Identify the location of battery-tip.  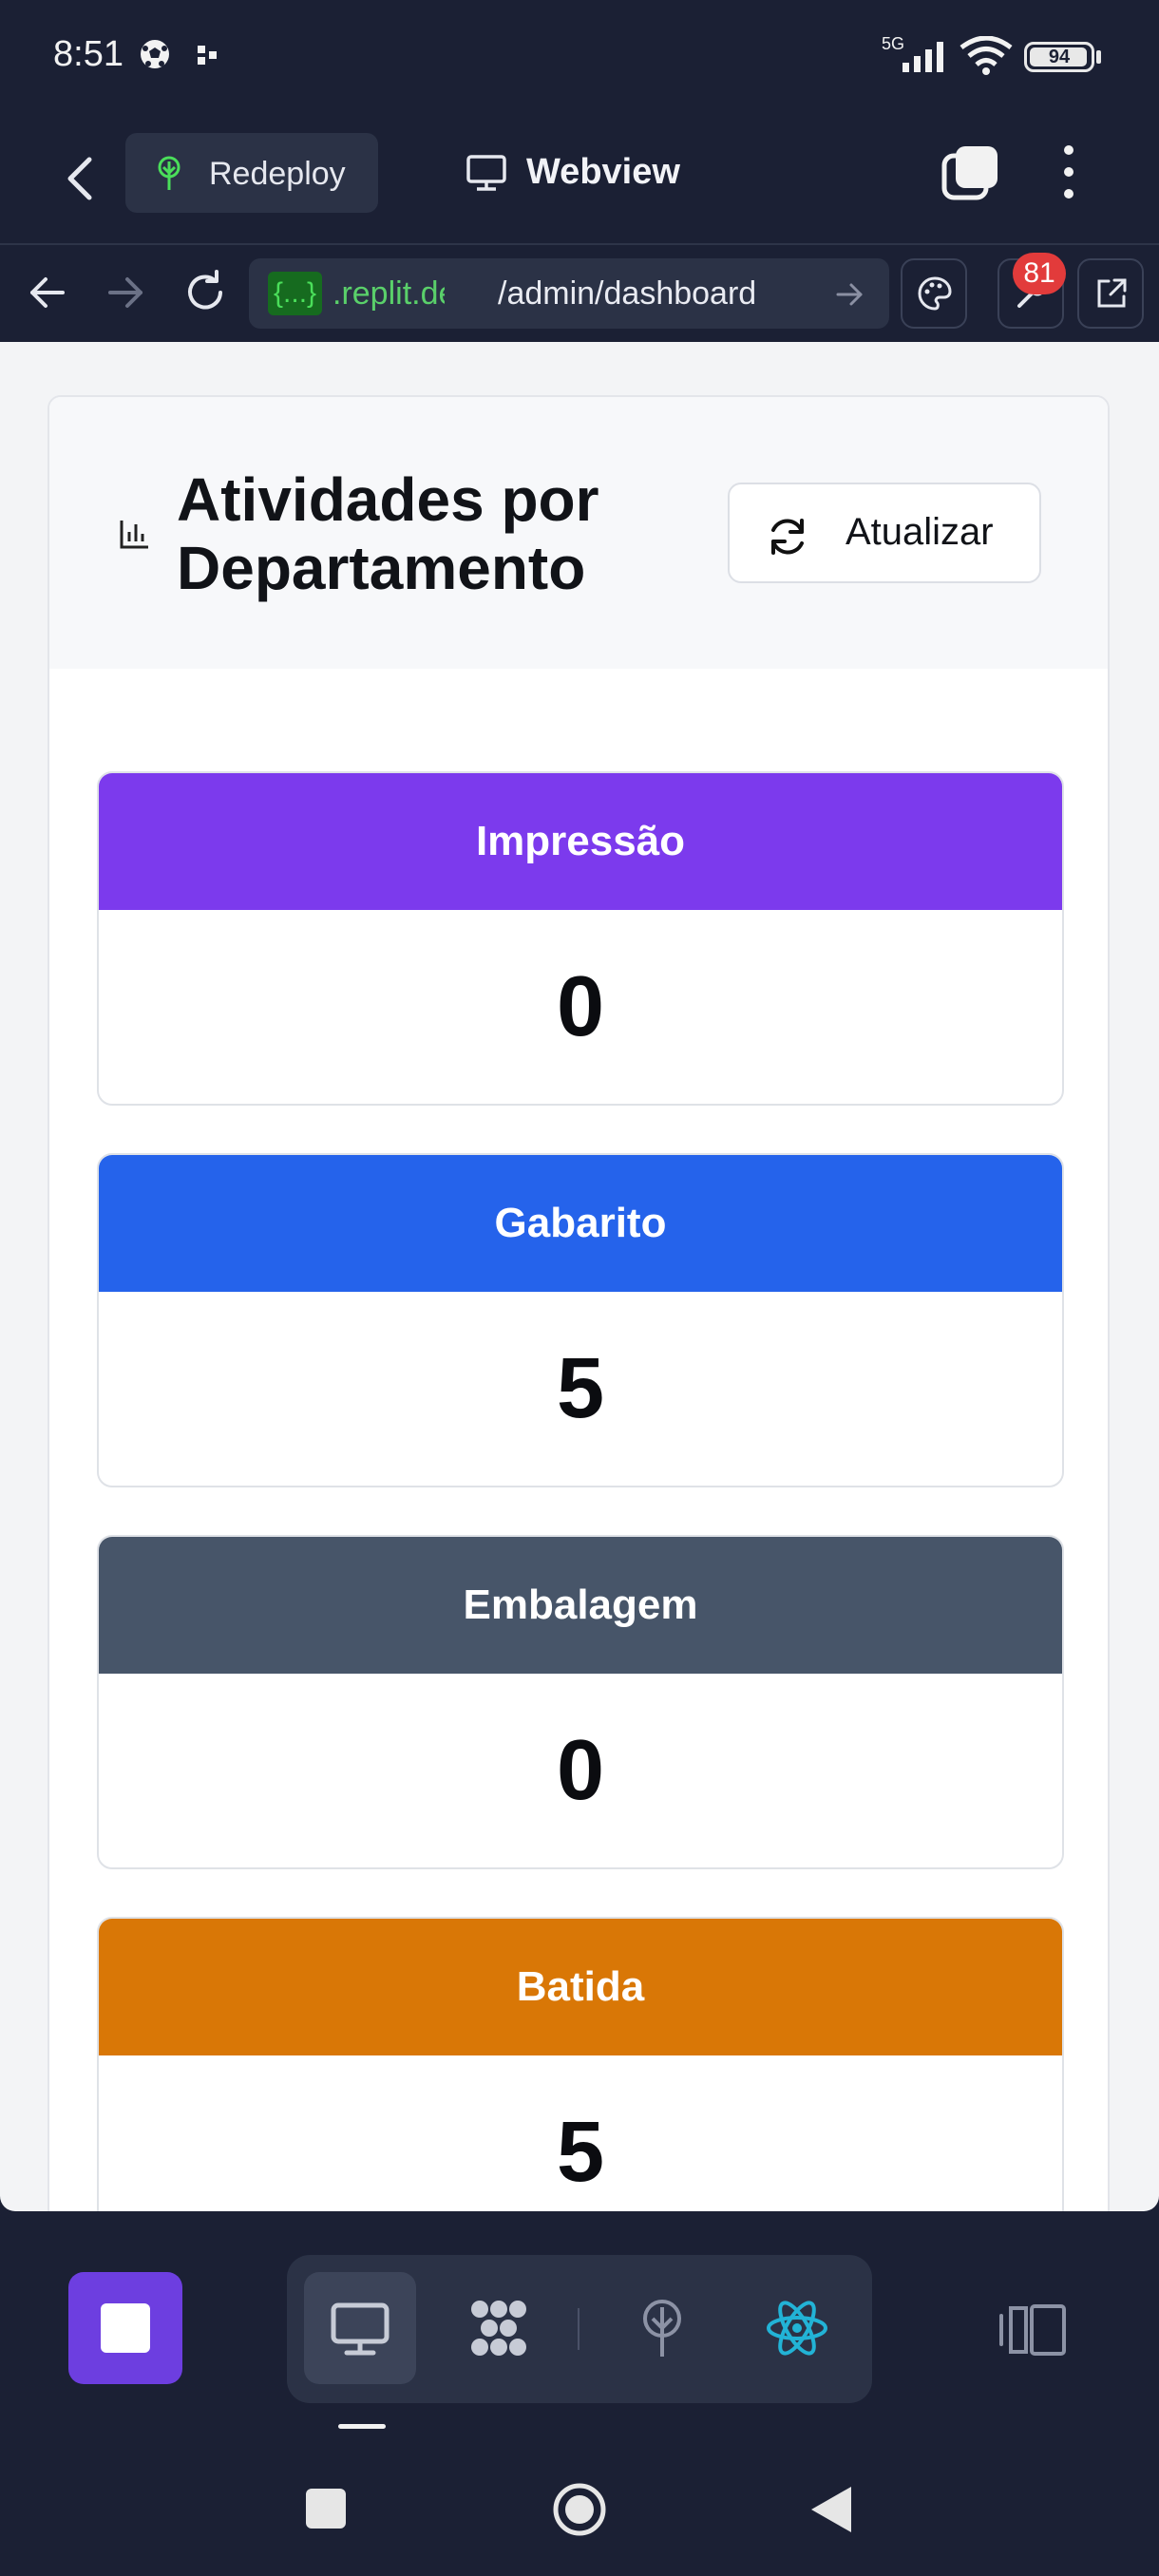
(1098, 57).